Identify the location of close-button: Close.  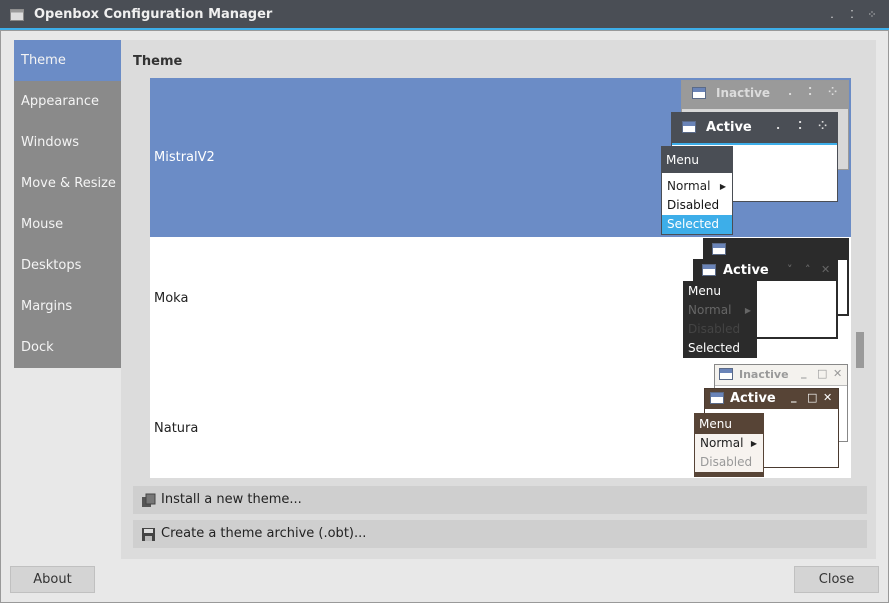
(836, 579).